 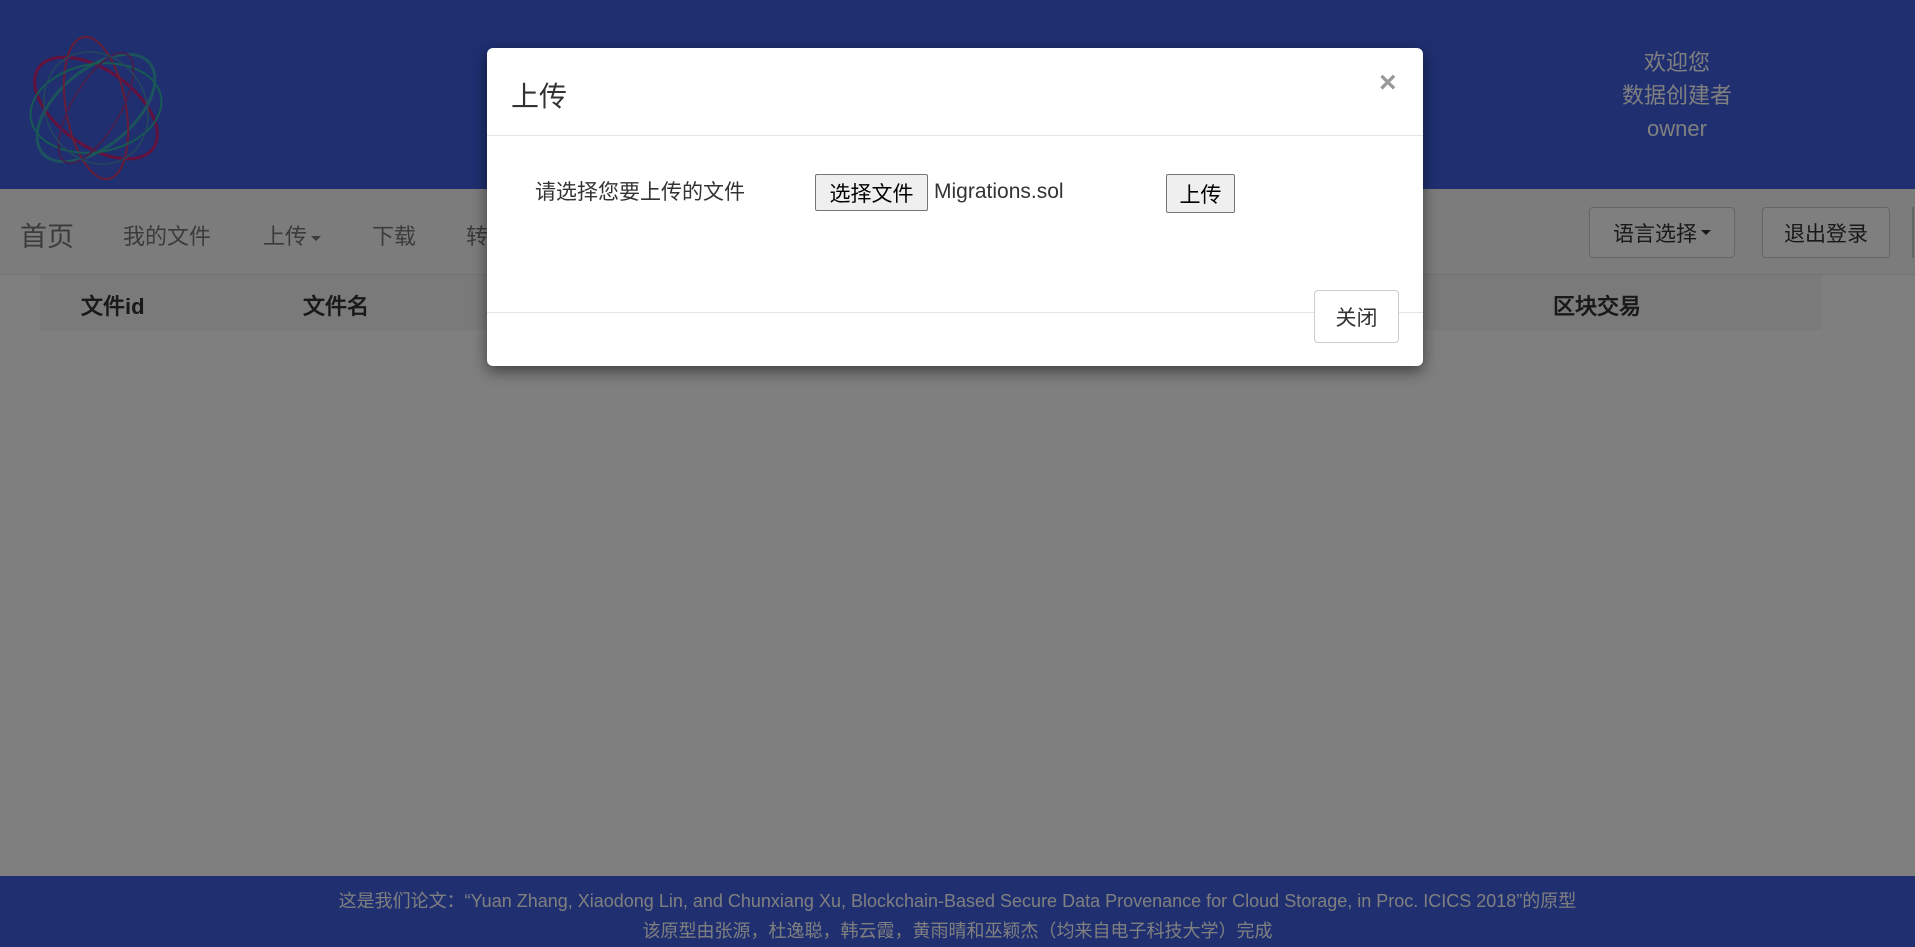 I want to click on upload-submit-button: 上传, so click(x=1200, y=193).